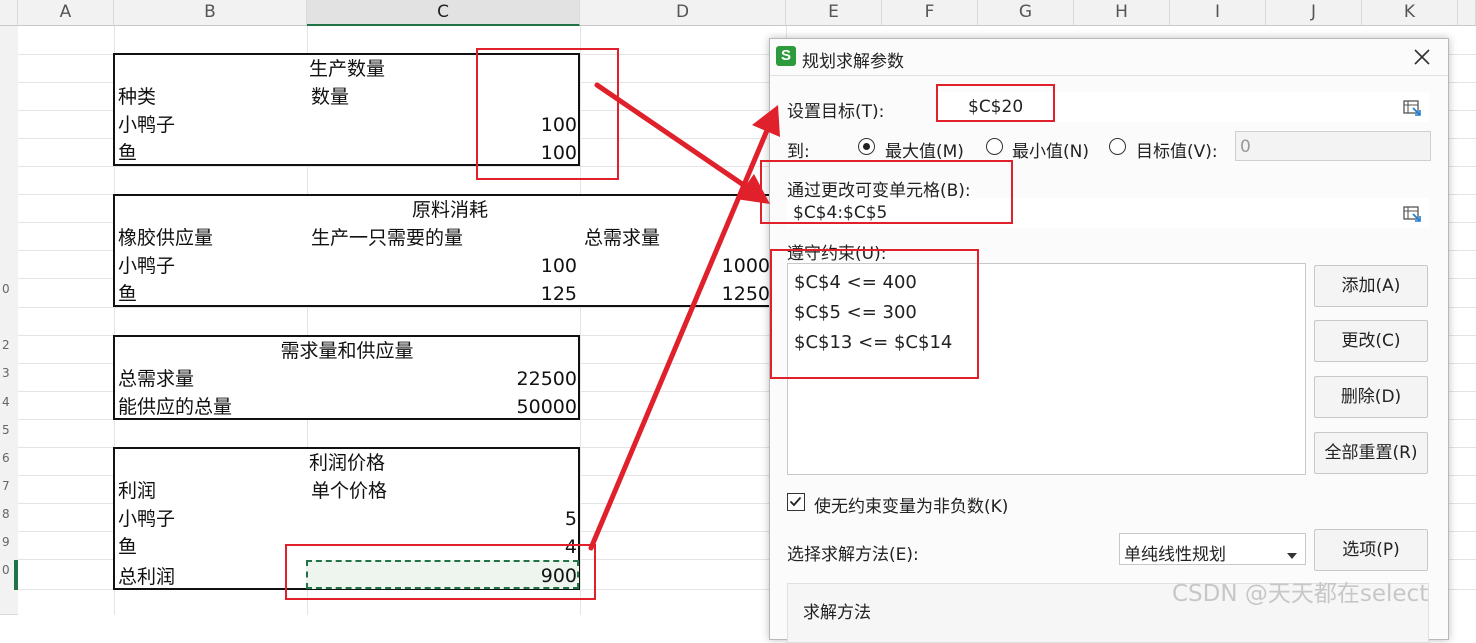 The height and width of the screenshot is (643, 1476). I want to click on column-header-partial, so click(1467, 13).